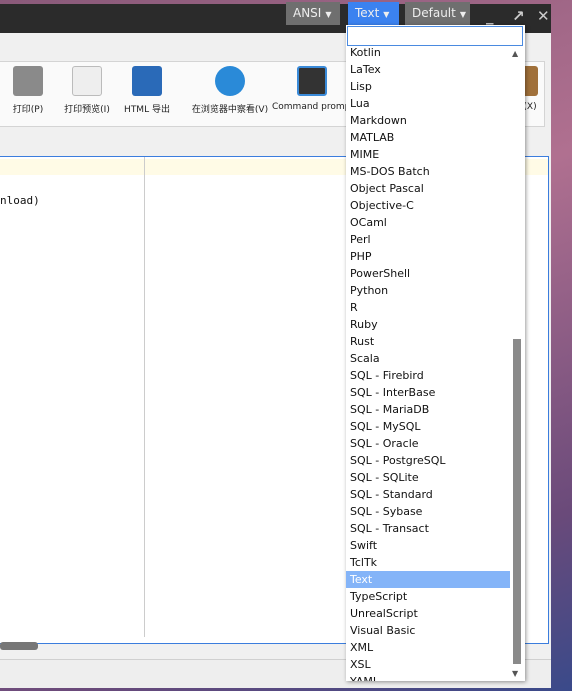 The width and height of the screenshot is (572, 691). Describe the element at coordinates (428, 562) in the screenshot. I see `language-option: TclTk` at that location.